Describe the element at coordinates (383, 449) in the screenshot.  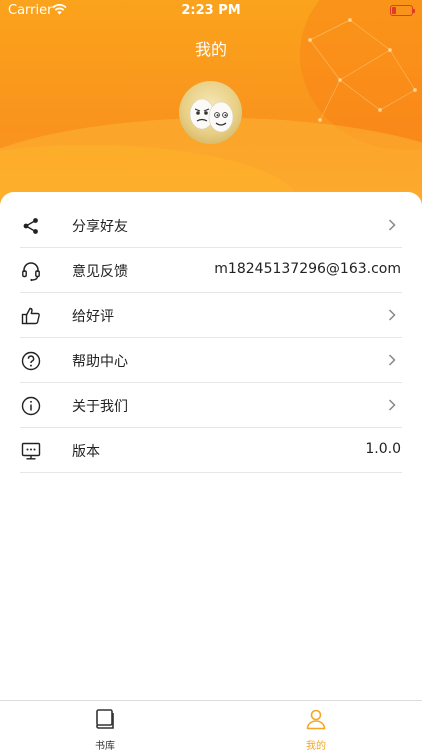
I see `version-value: 1.0.0` at that location.